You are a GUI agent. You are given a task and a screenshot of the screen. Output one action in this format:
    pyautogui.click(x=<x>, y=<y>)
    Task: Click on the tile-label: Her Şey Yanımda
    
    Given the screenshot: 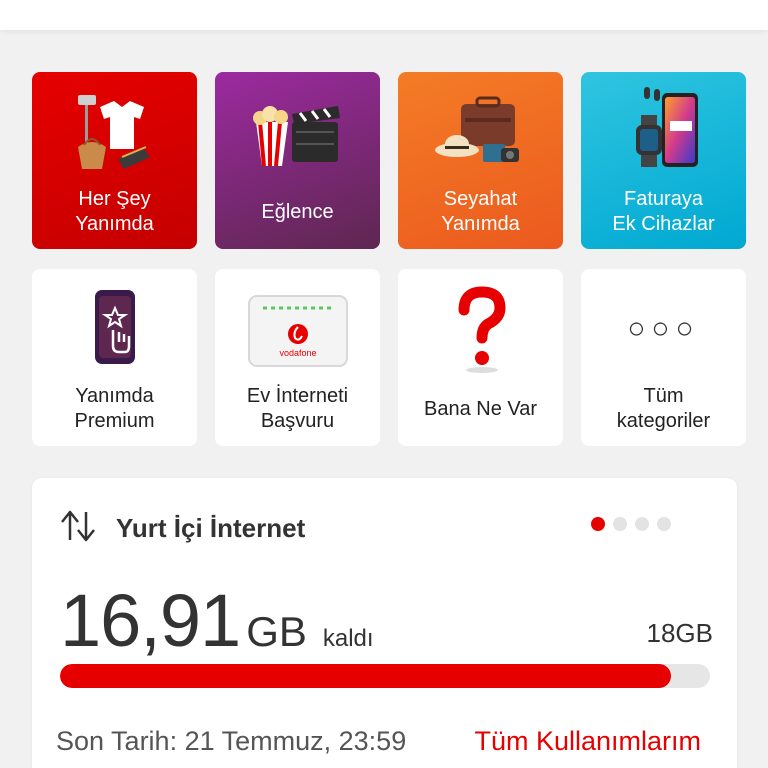 What is the action you would take?
    pyautogui.click(x=114, y=211)
    